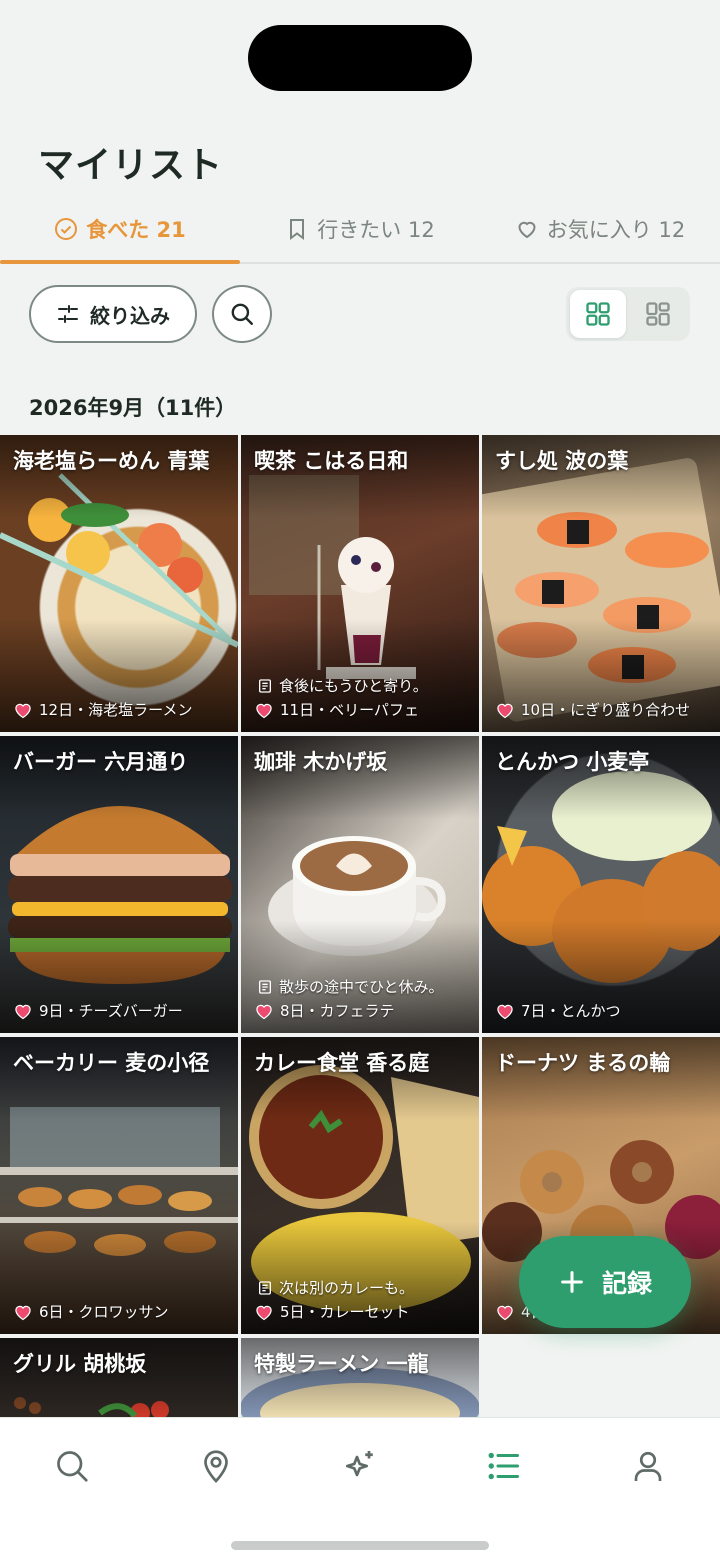 Image resolution: width=720 pixels, height=1565 pixels. I want to click on tab-eaten: 食べた 21, so click(120, 230).